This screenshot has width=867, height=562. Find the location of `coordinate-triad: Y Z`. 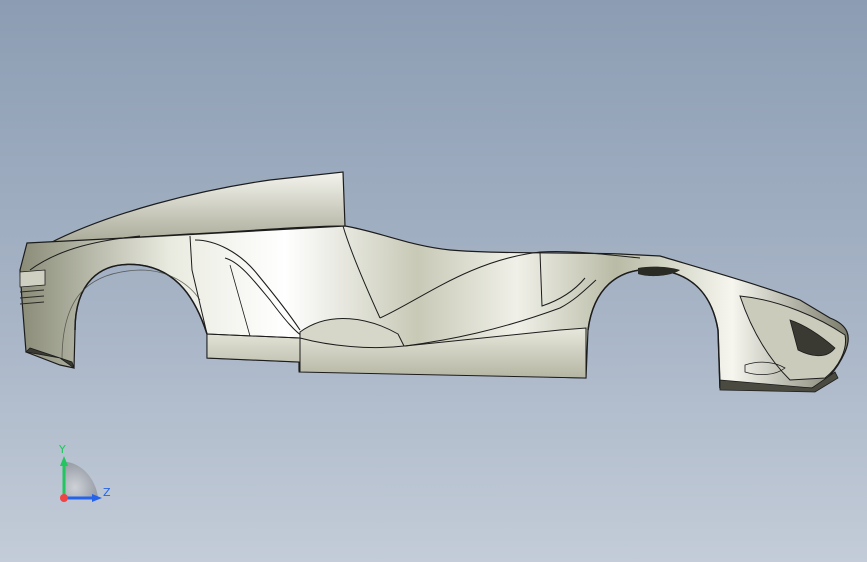

coordinate-triad: Y Z is located at coordinates (85, 475).